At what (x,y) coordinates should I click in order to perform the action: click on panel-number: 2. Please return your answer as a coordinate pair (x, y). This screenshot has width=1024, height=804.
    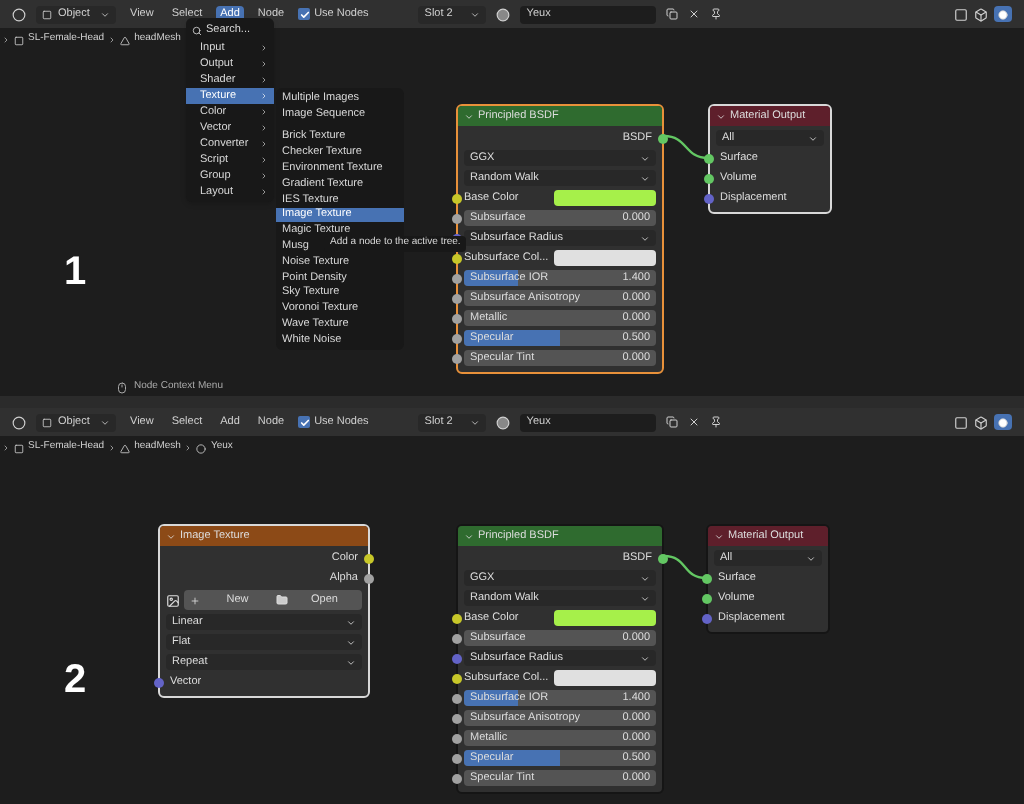
    Looking at the image, I should click on (75, 680).